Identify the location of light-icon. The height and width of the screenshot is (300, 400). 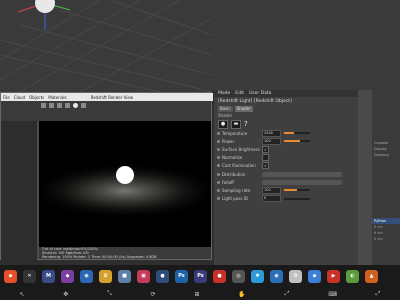
(75, 105).